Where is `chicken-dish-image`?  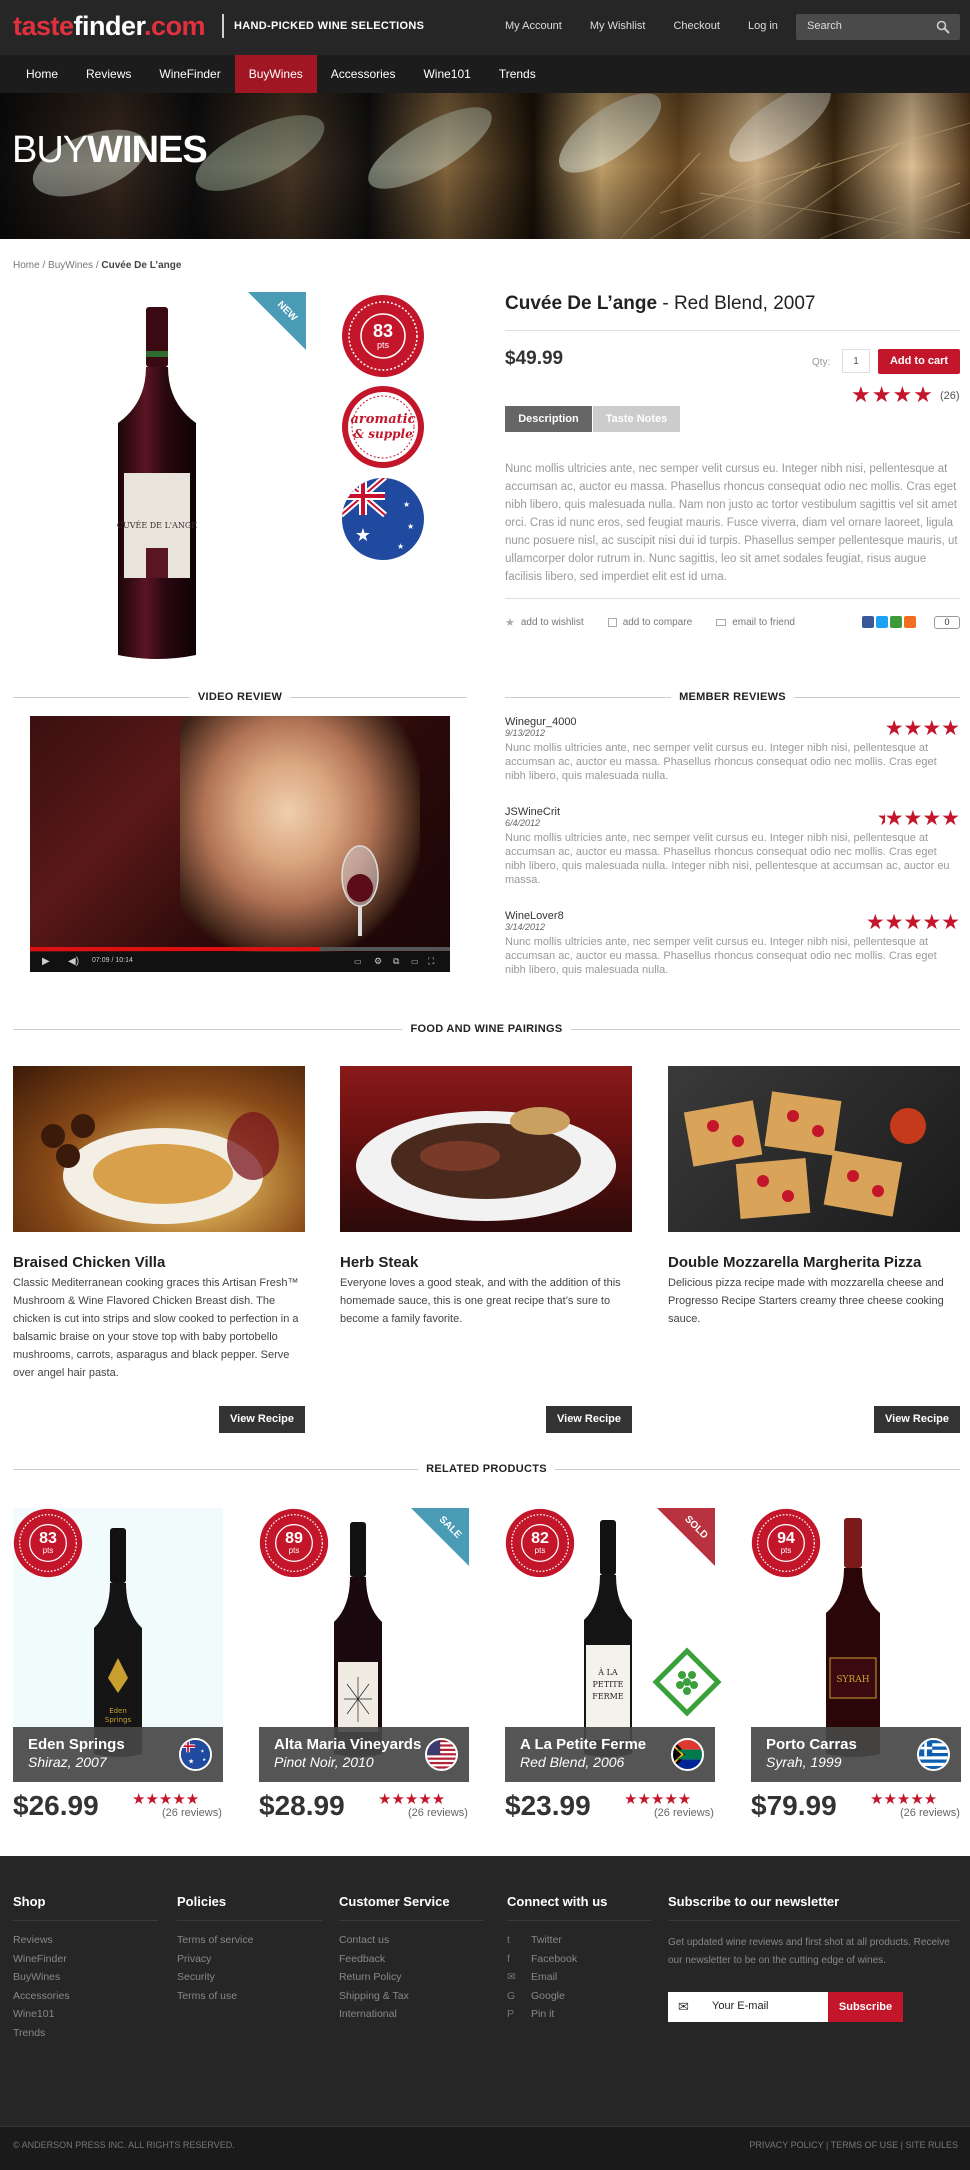
chicken-dish-image is located at coordinates (159, 1149).